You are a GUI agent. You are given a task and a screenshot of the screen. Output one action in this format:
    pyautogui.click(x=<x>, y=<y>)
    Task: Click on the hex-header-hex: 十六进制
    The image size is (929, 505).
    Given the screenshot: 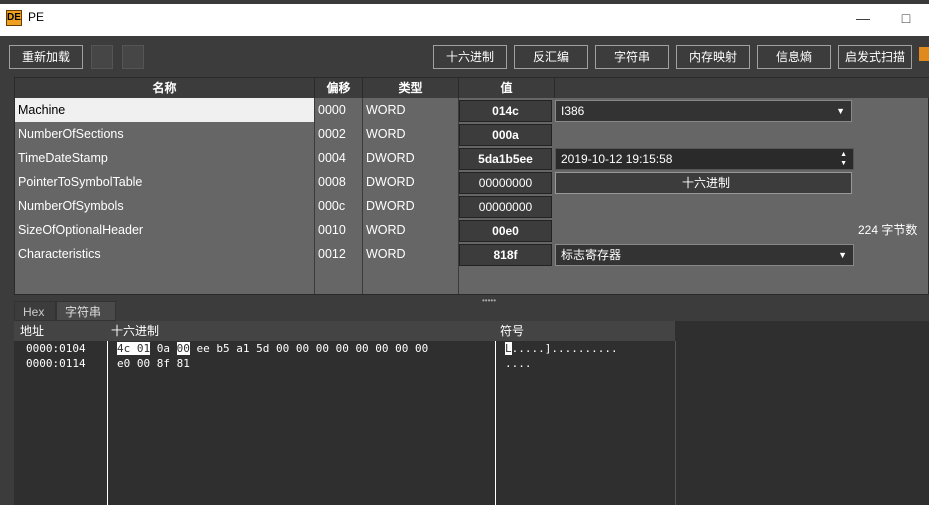 What is the action you would take?
    pyautogui.click(x=135, y=331)
    